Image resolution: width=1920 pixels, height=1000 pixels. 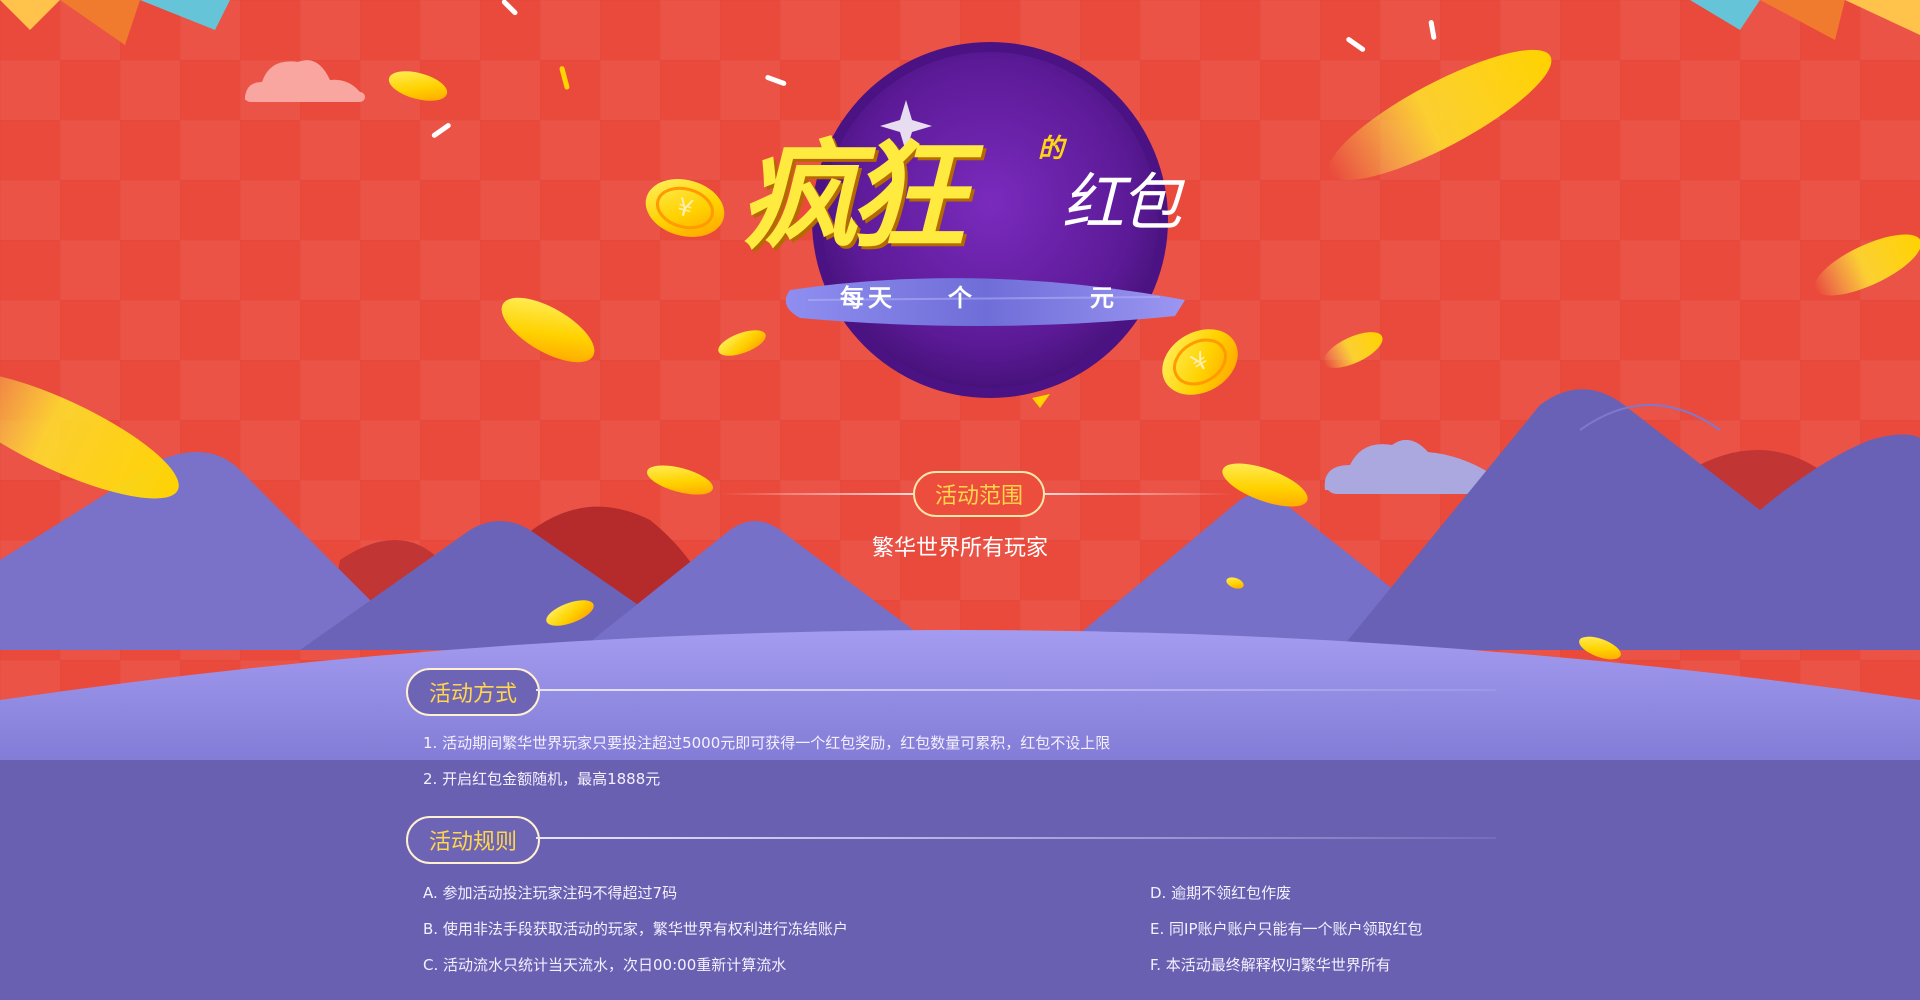 What do you see at coordinates (960, 297) in the screenshot?
I see `slogan-count-unit: 个` at bounding box center [960, 297].